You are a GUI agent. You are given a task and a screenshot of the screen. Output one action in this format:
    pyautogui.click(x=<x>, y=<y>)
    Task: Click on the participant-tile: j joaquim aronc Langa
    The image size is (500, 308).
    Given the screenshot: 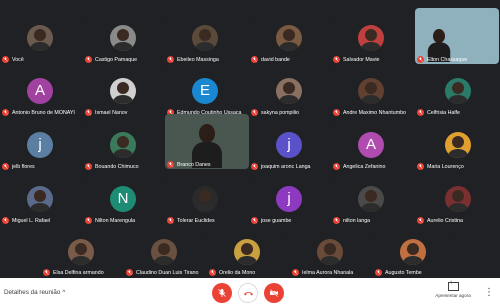 What is the action you would take?
    pyautogui.click(x=289, y=147)
    